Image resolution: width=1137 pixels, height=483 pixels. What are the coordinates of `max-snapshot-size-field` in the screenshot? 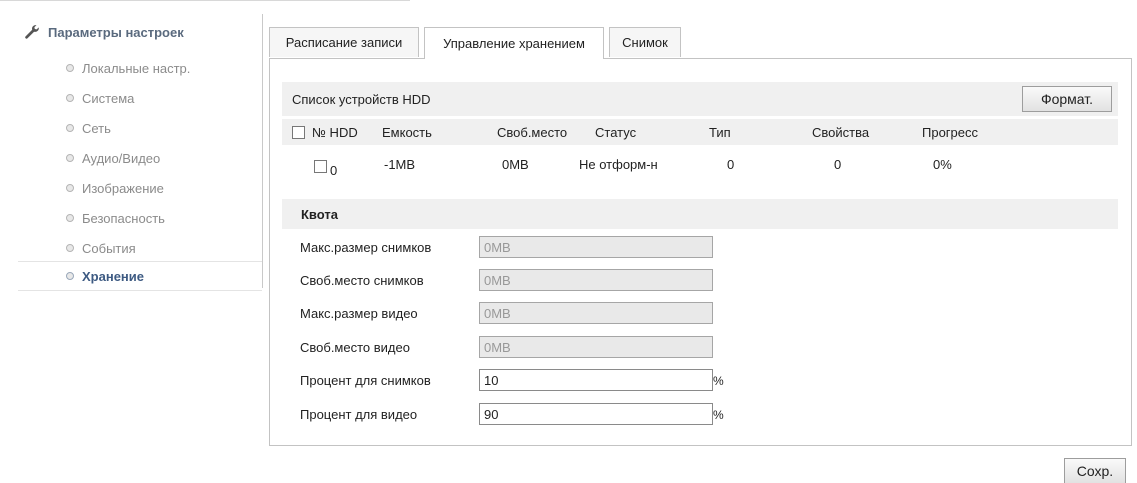 It's located at (596, 247).